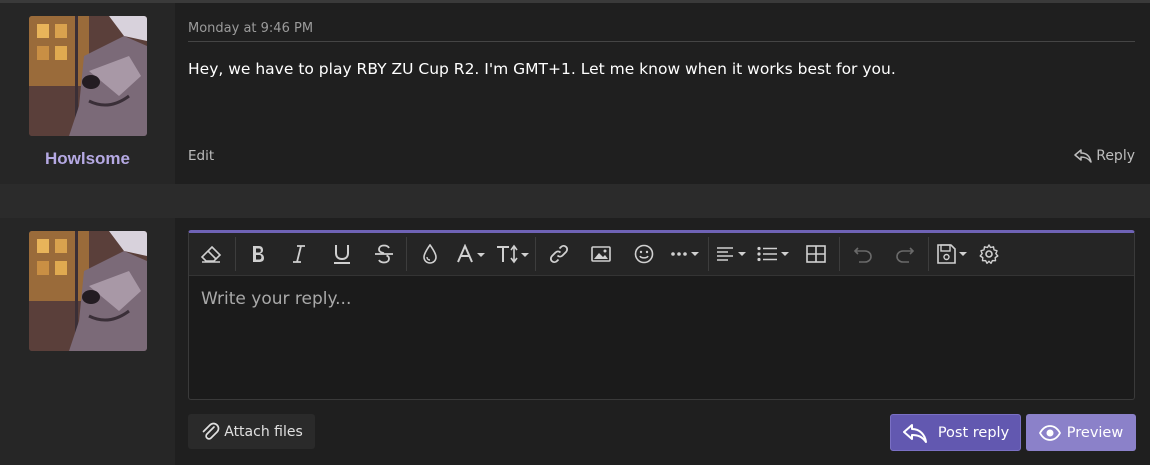  I want to click on preview-label: Preview, so click(1095, 432).